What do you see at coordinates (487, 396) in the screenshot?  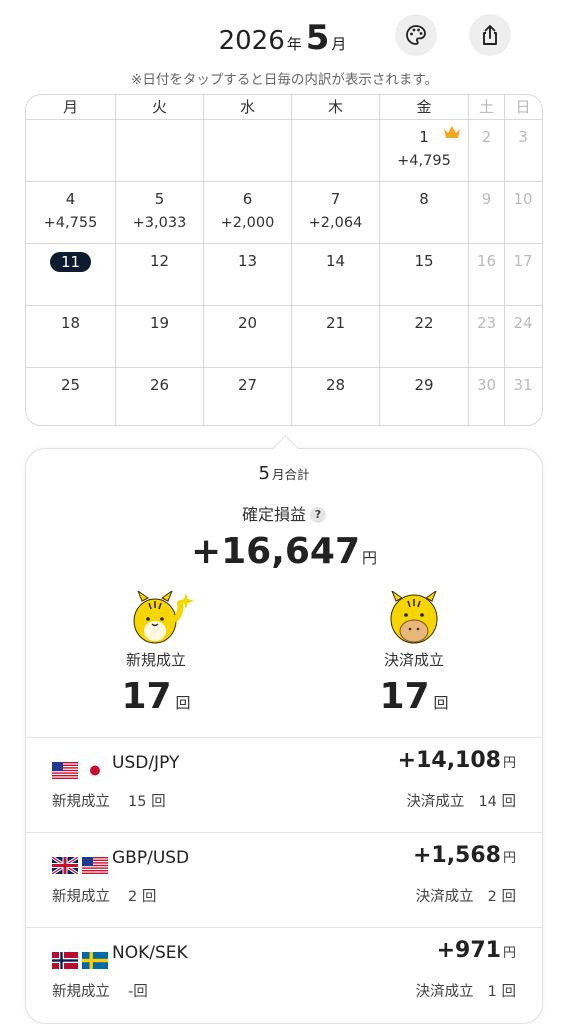 I see `calendar-day-30: 30` at bounding box center [487, 396].